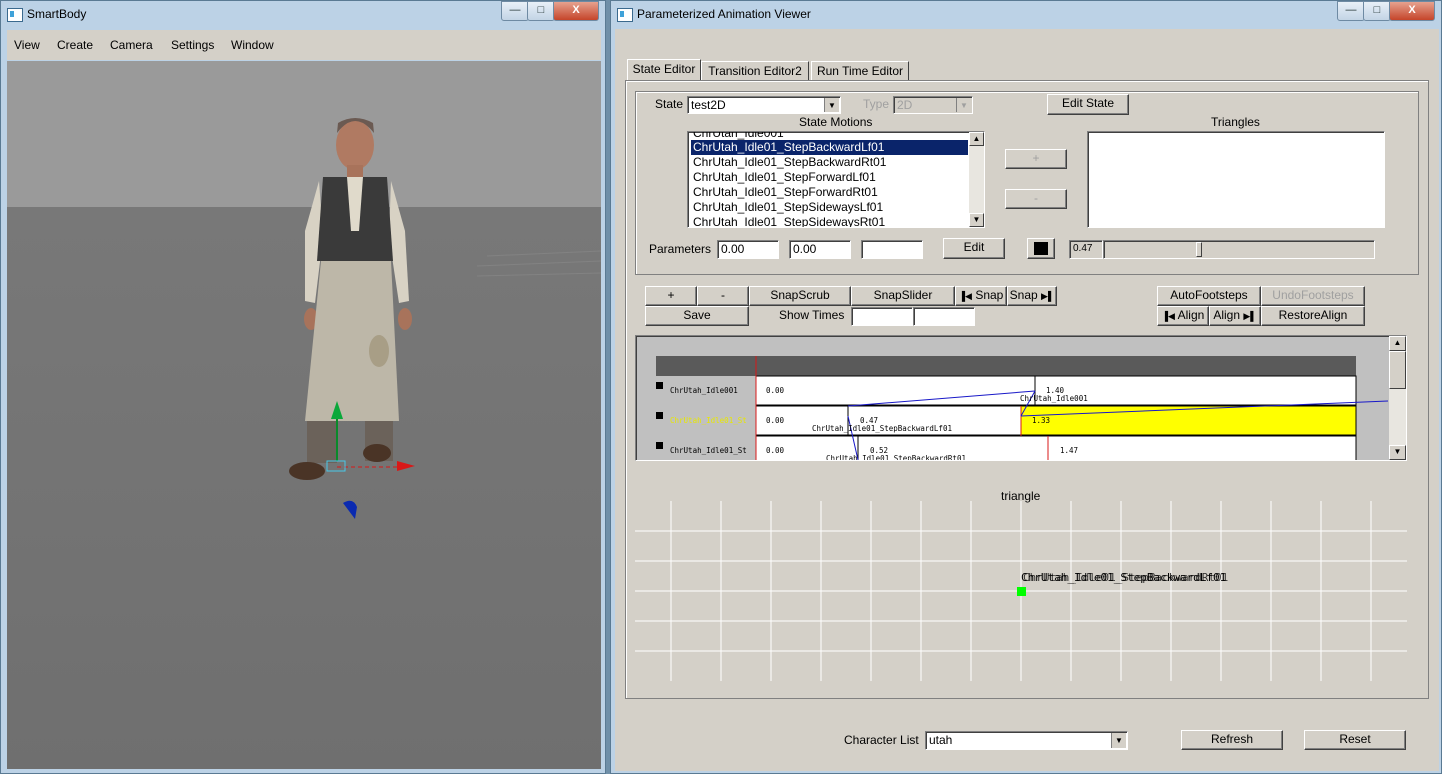  I want to click on list-item: ChrUtah_Idle01_StepSidewaysLf01, so click(837, 207).